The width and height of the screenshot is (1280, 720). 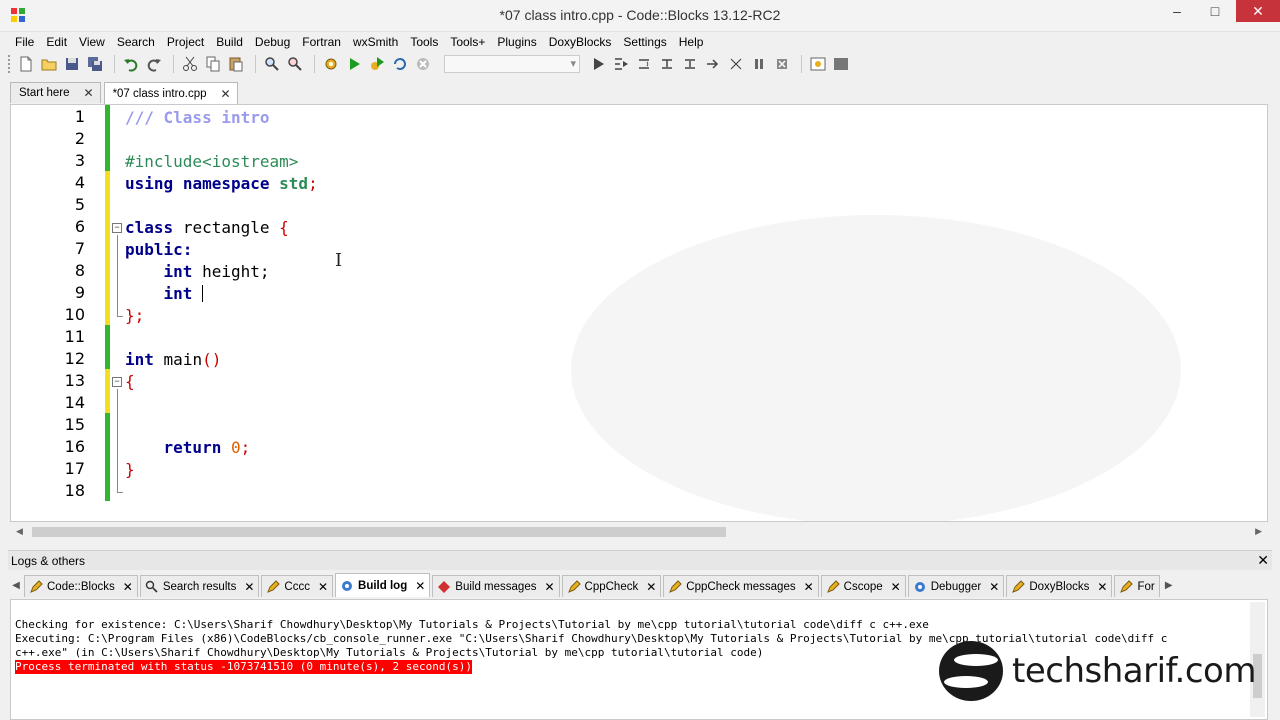 What do you see at coordinates (423, 64) in the screenshot?
I see `abort-icon` at bounding box center [423, 64].